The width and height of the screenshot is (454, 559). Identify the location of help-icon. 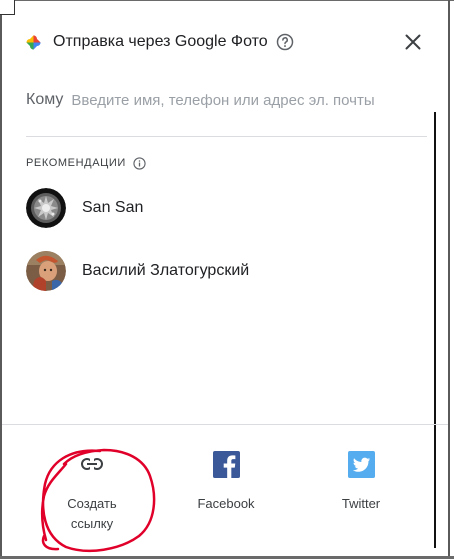
(285, 42).